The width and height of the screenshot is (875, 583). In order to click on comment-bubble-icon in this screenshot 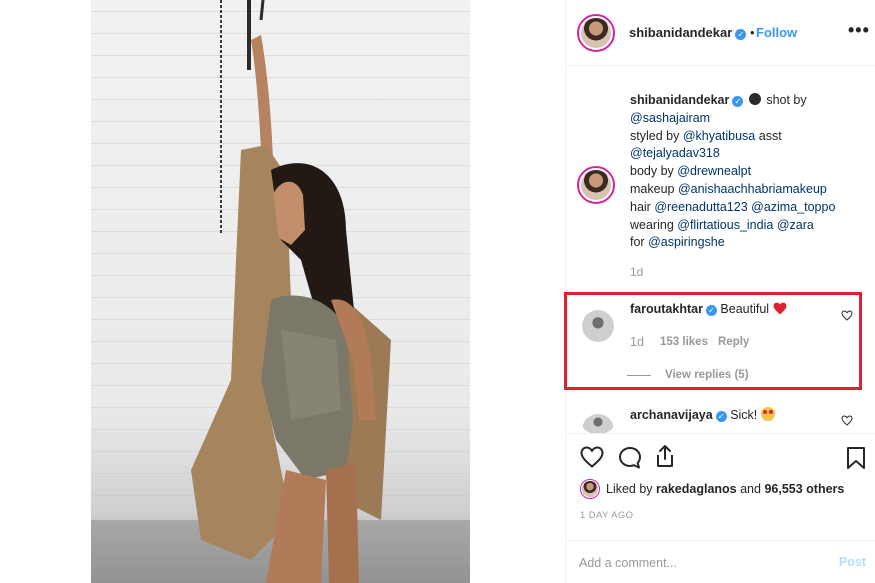, I will do `click(630, 458)`.